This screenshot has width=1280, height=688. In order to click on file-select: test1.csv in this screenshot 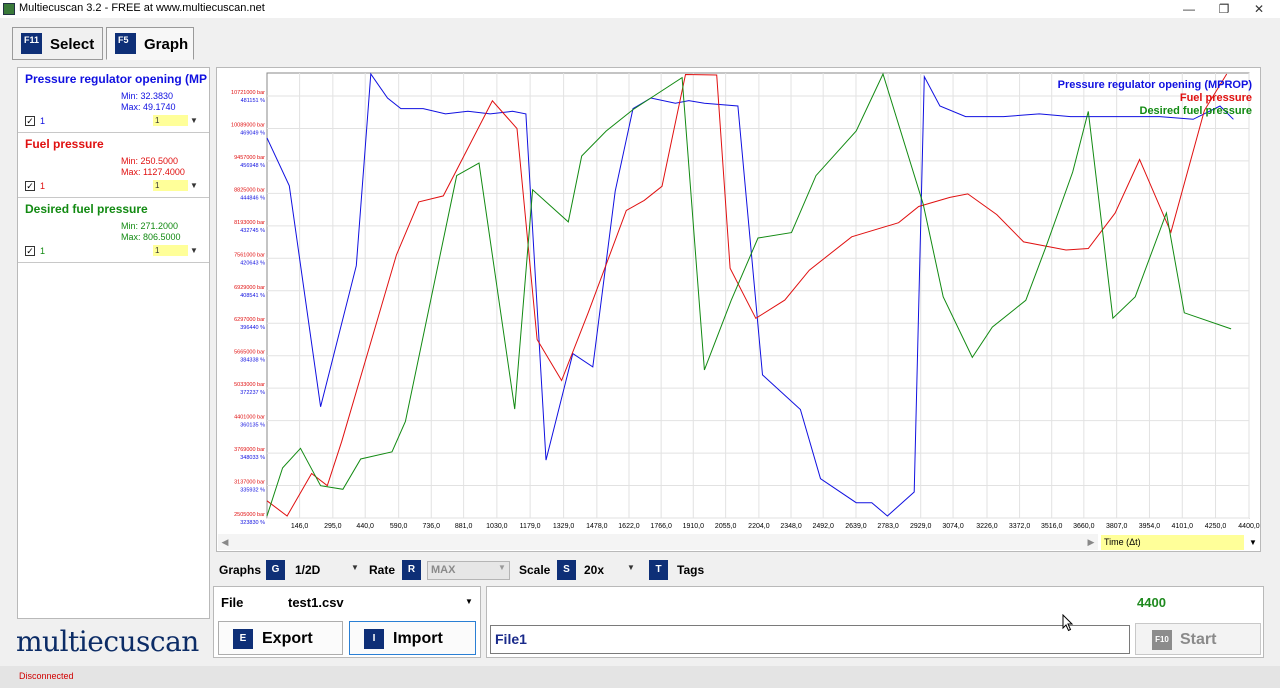, I will do `click(316, 602)`.